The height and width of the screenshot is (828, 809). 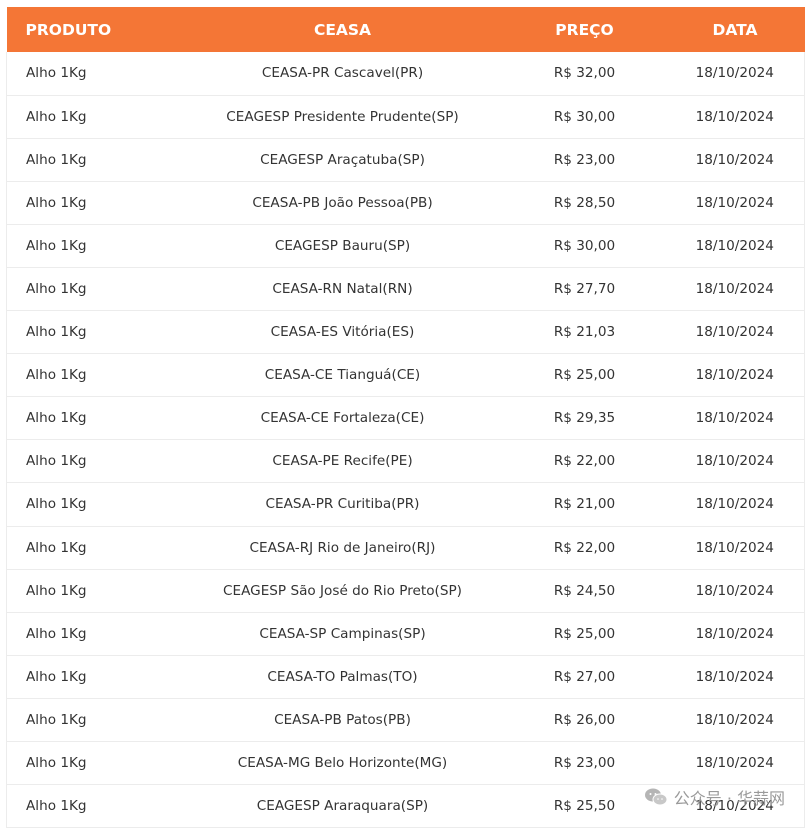 What do you see at coordinates (585, 719) in the screenshot?
I see `cell-preco: R$ 26,00` at bounding box center [585, 719].